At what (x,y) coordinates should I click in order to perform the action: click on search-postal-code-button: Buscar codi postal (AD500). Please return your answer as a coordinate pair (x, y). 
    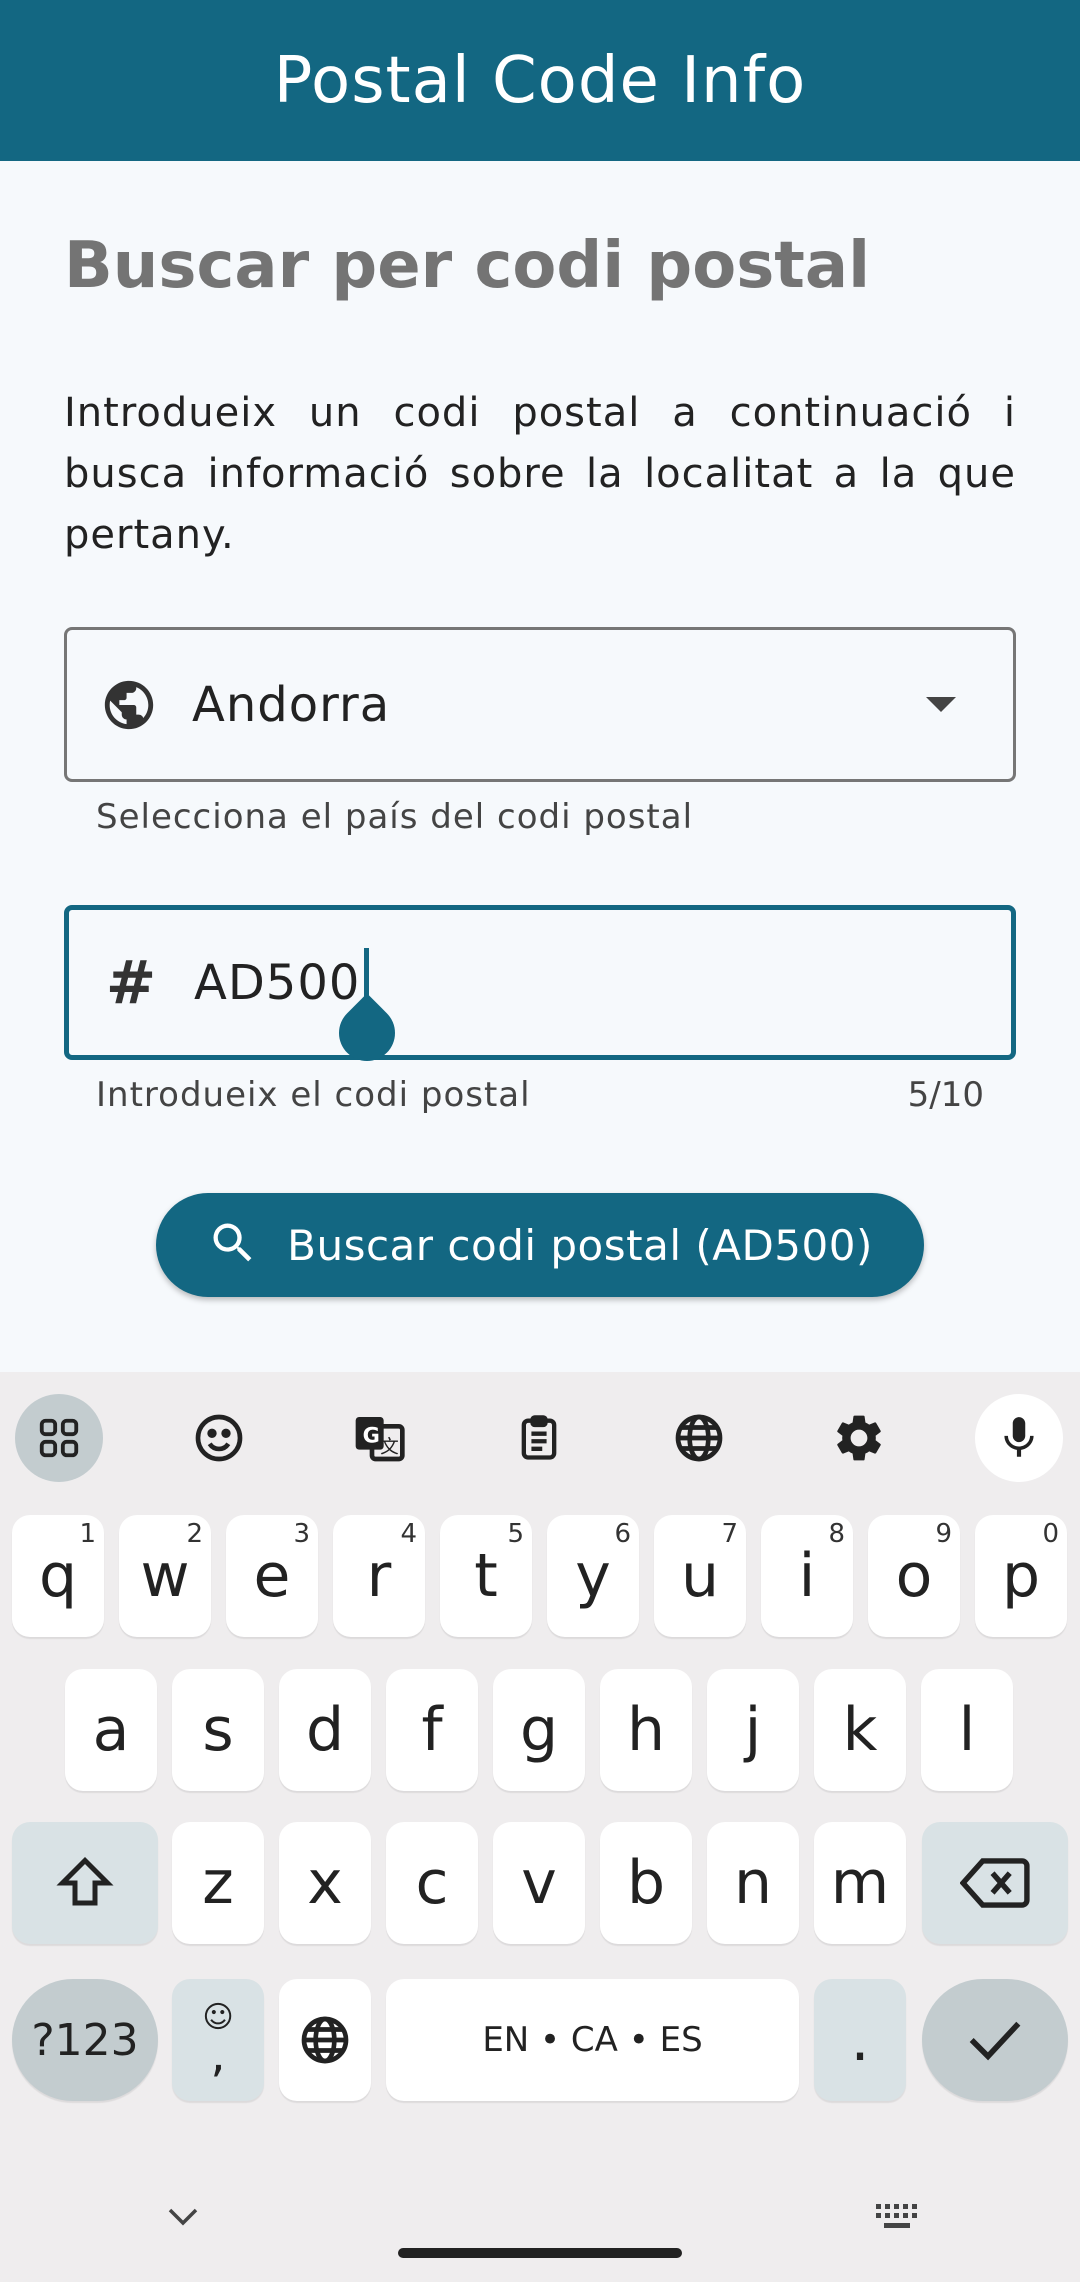
    Looking at the image, I should click on (540, 1245).